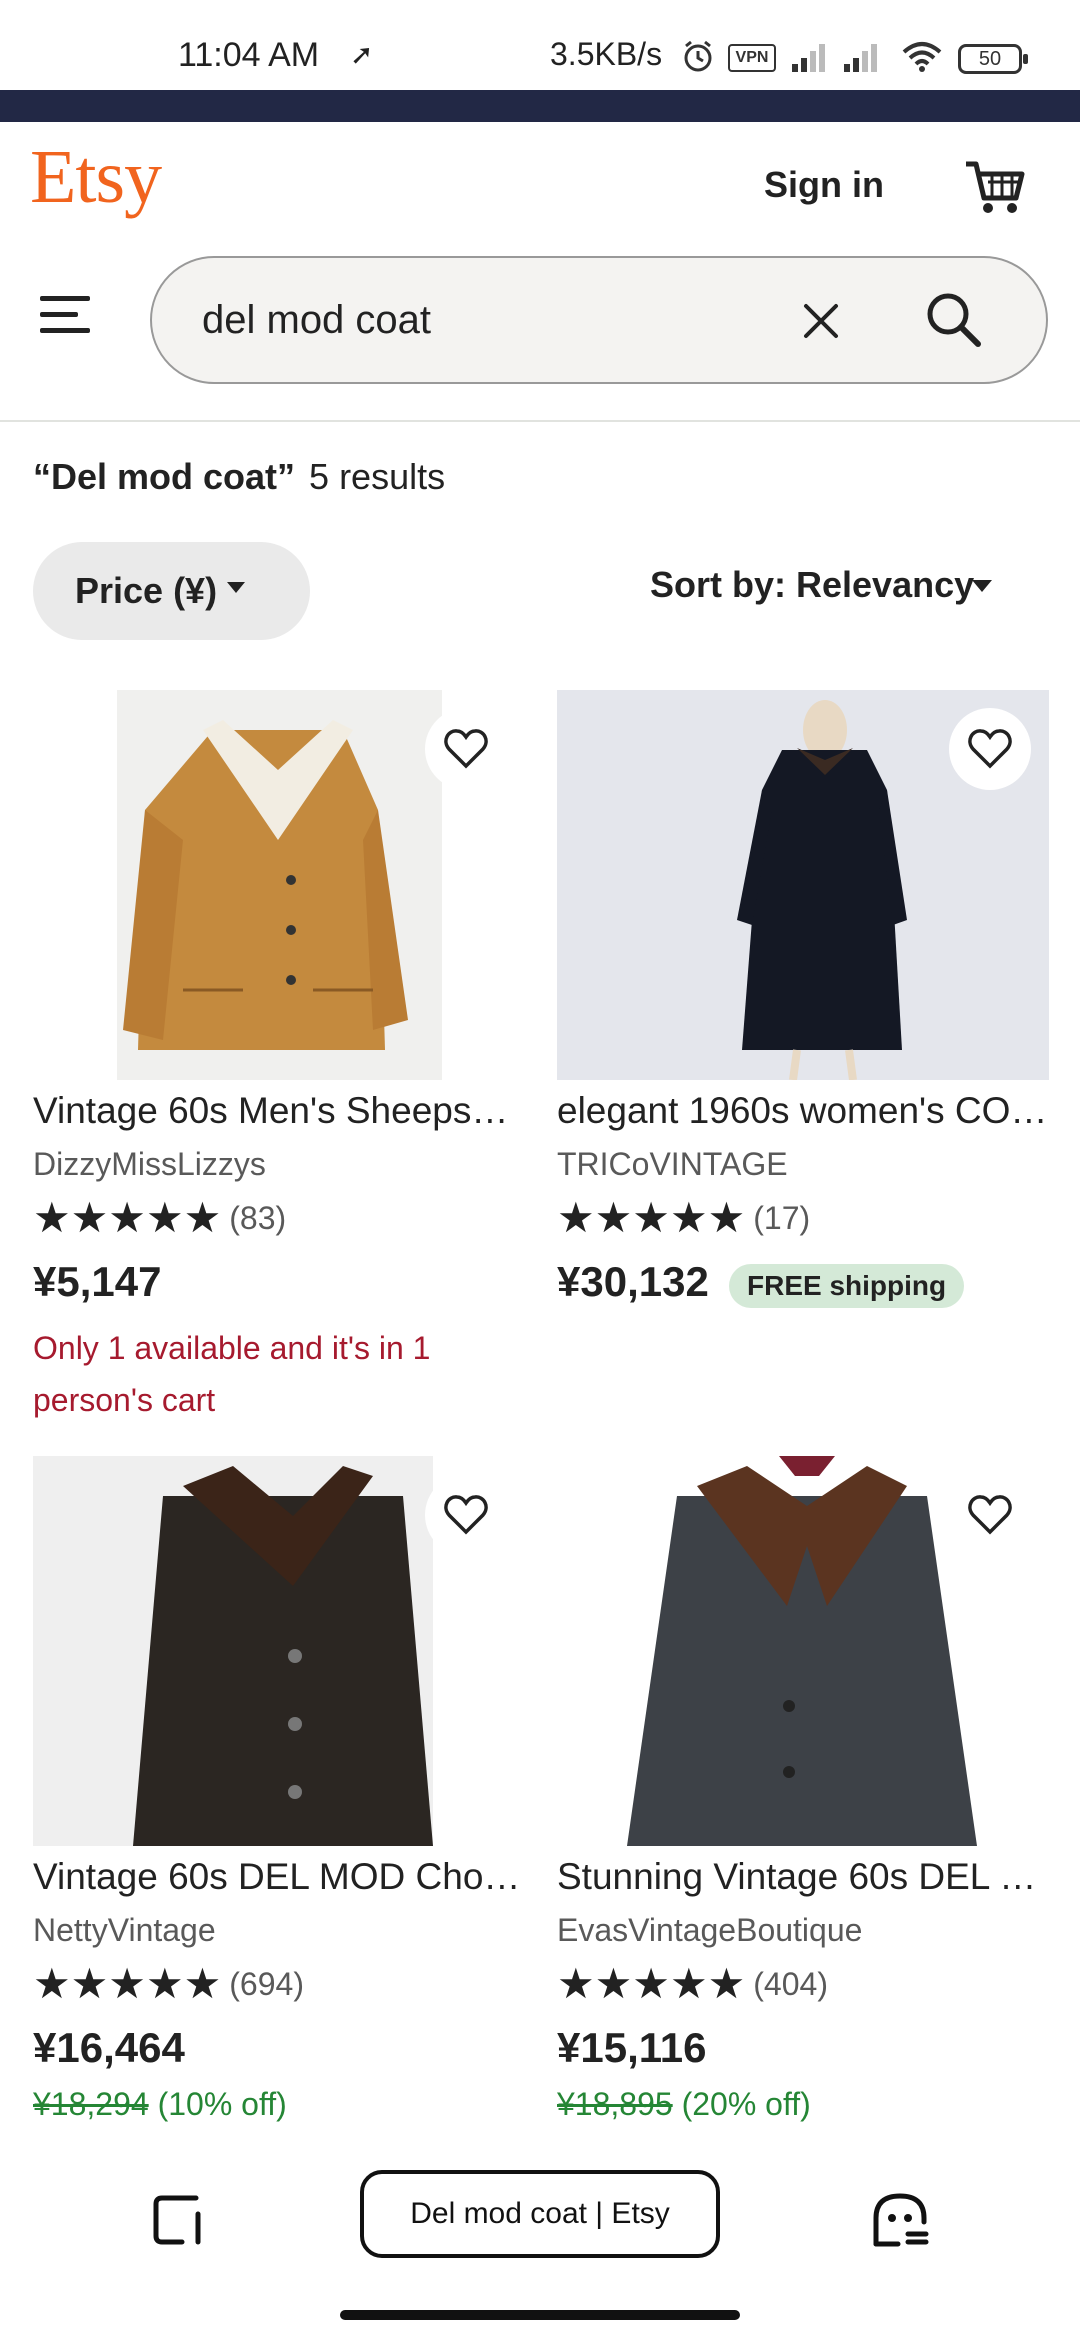 The height and width of the screenshot is (2340, 1080). I want to click on star-rating: ★★★★★ (17), so click(683, 1218).